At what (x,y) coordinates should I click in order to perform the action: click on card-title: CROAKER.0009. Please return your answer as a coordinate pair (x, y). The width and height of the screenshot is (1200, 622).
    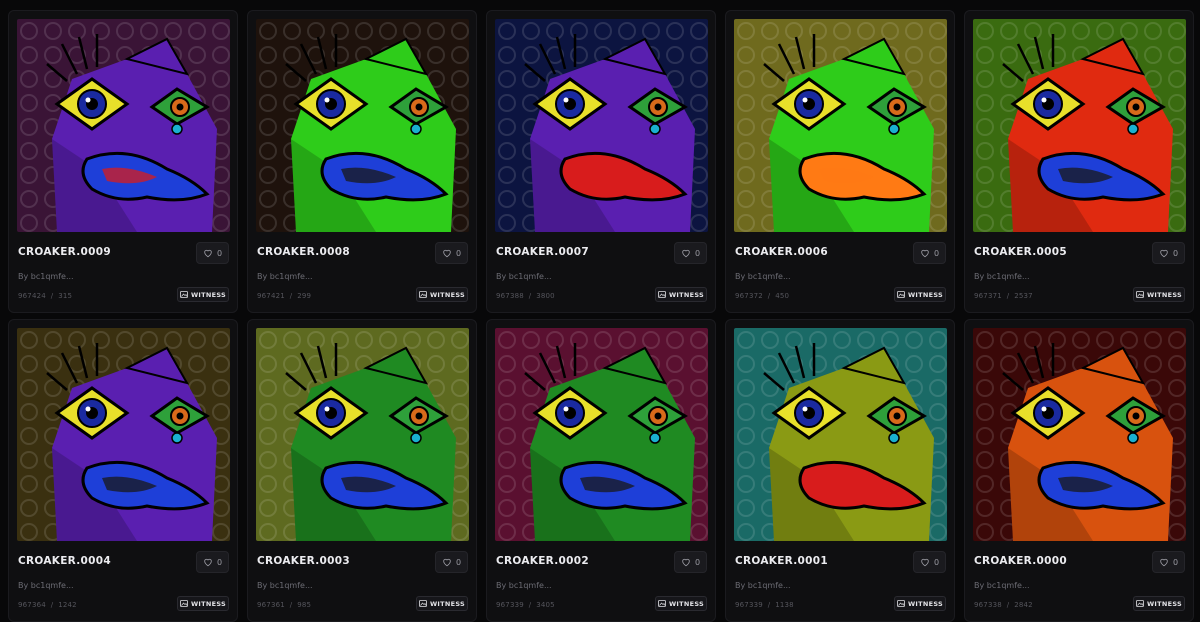
    Looking at the image, I should click on (64, 252).